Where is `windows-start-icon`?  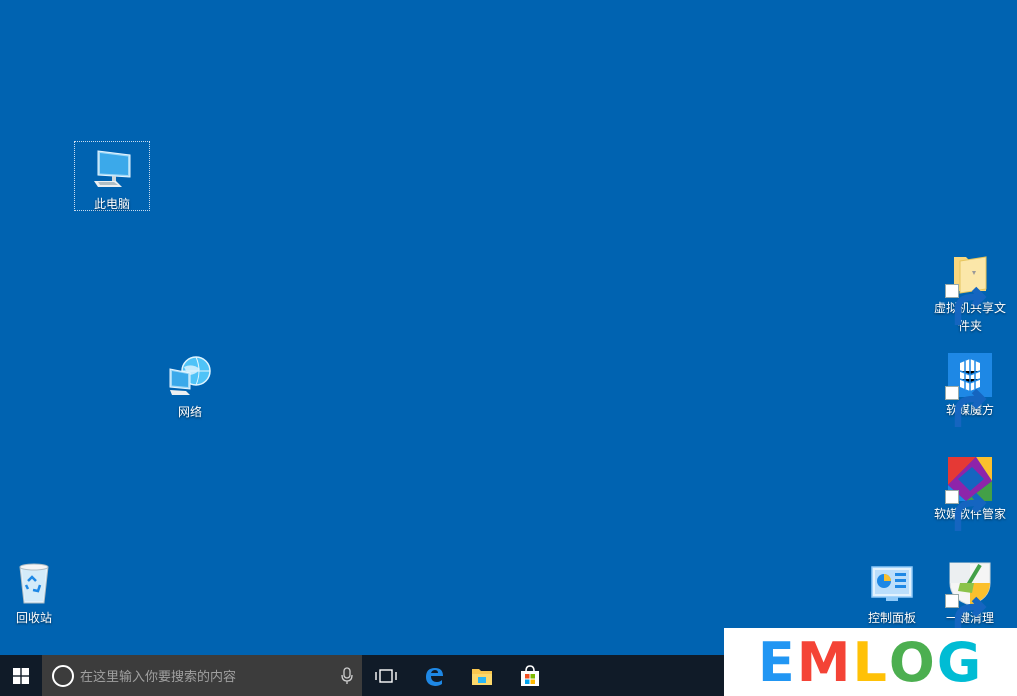
windows-start-icon is located at coordinates (21, 675).